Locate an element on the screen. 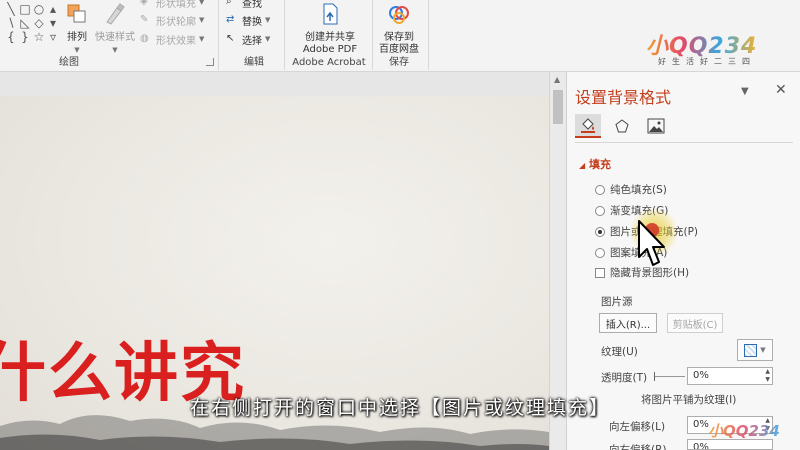 The height and width of the screenshot is (450, 800). select-button: ↖ 选择 ▼ is located at coordinates (248, 39).